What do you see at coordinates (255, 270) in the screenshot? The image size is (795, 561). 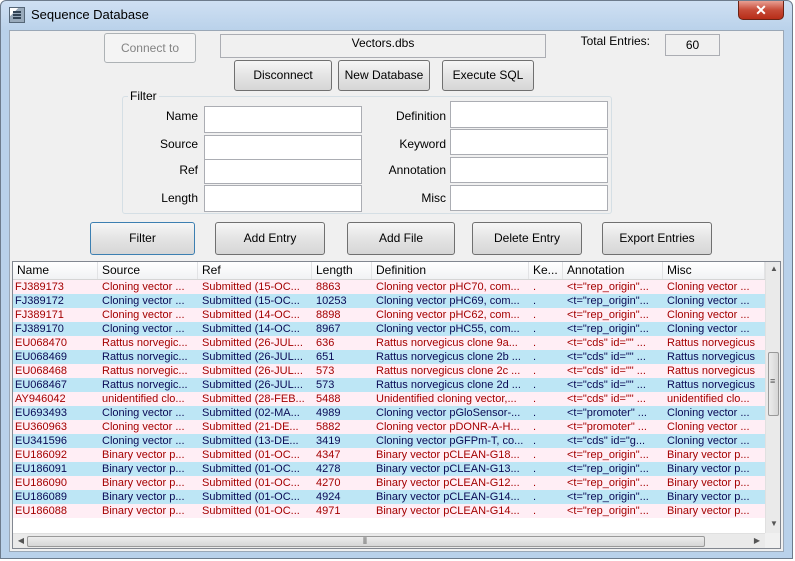 I see `column-header-ref: Ref` at bounding box center [255, 270].